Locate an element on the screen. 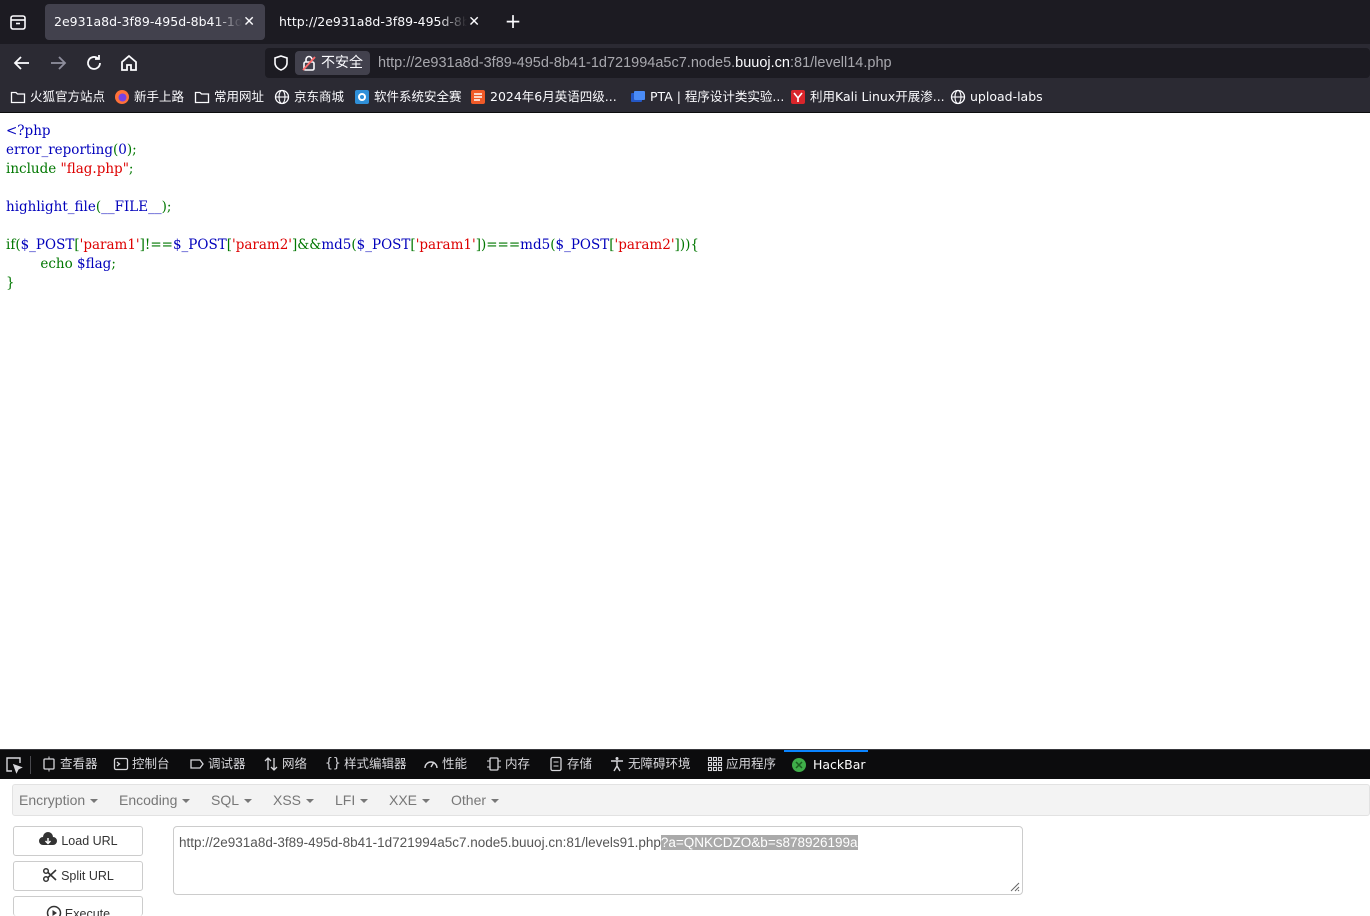 This screenshot has height=916, width=1370. element-picker-icon is located at coordinates (14, 765).